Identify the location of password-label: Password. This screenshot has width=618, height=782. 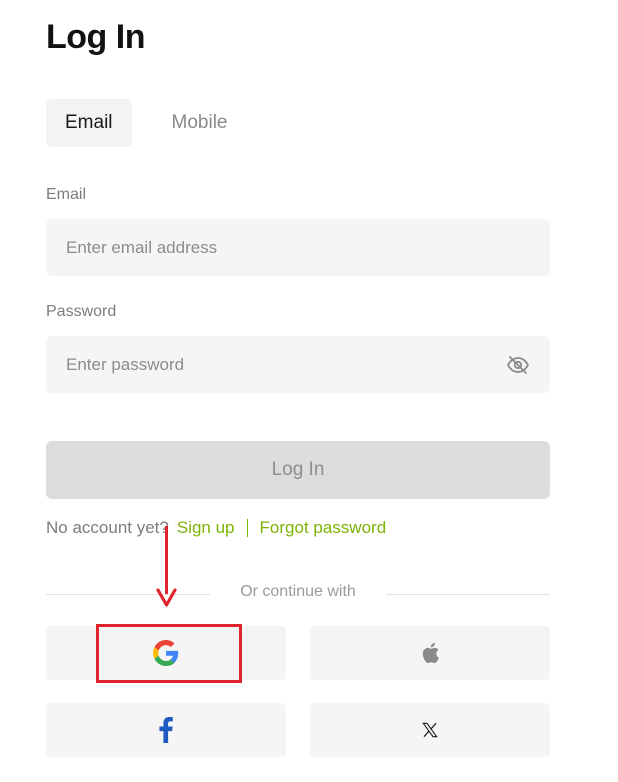
(81, 311).